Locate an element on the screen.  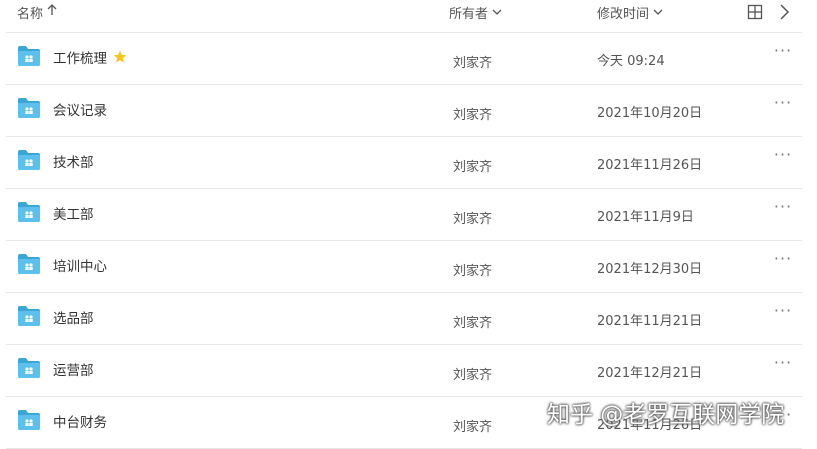
file-name: 运营部 is located at coordinates (73, 369).